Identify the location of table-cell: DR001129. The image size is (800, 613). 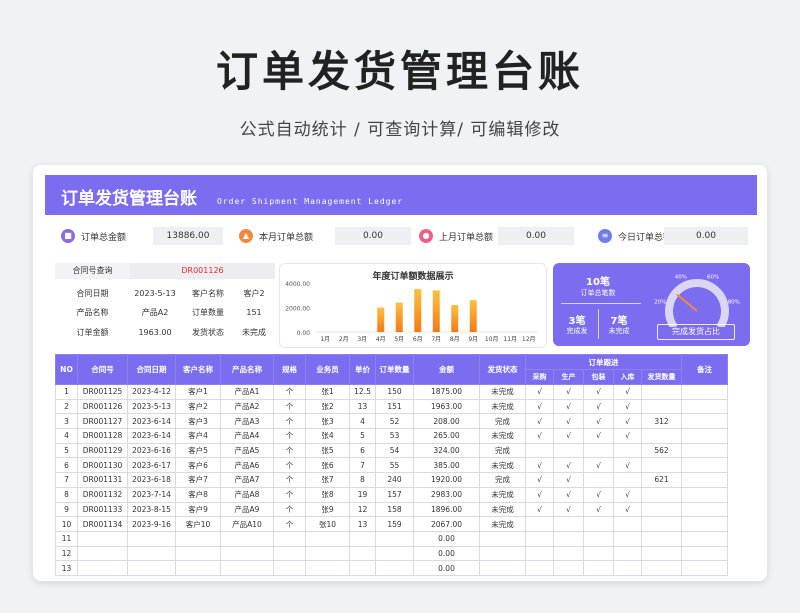
(102, 450).